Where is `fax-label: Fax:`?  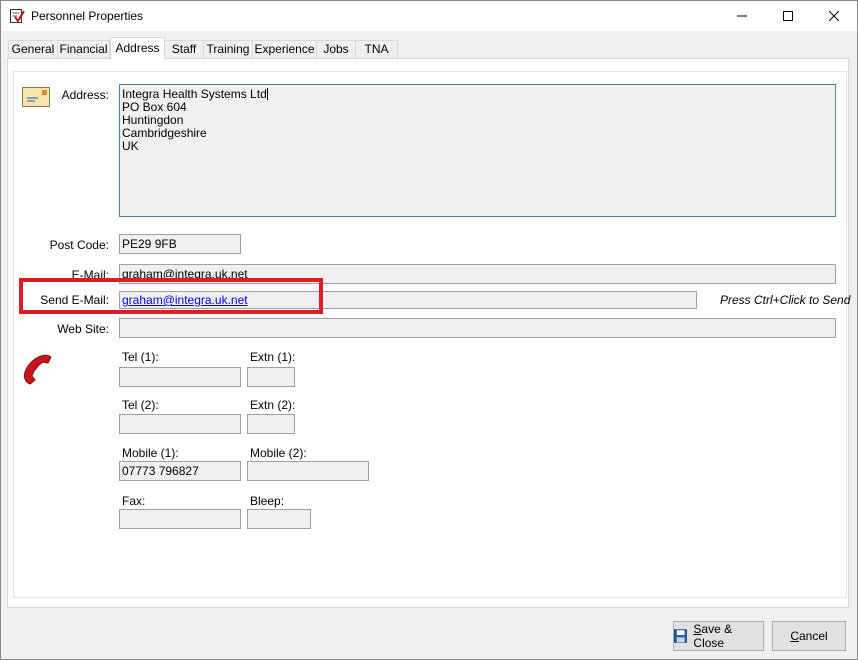 fax-label: Fax: is located at coordinates (134, 501).